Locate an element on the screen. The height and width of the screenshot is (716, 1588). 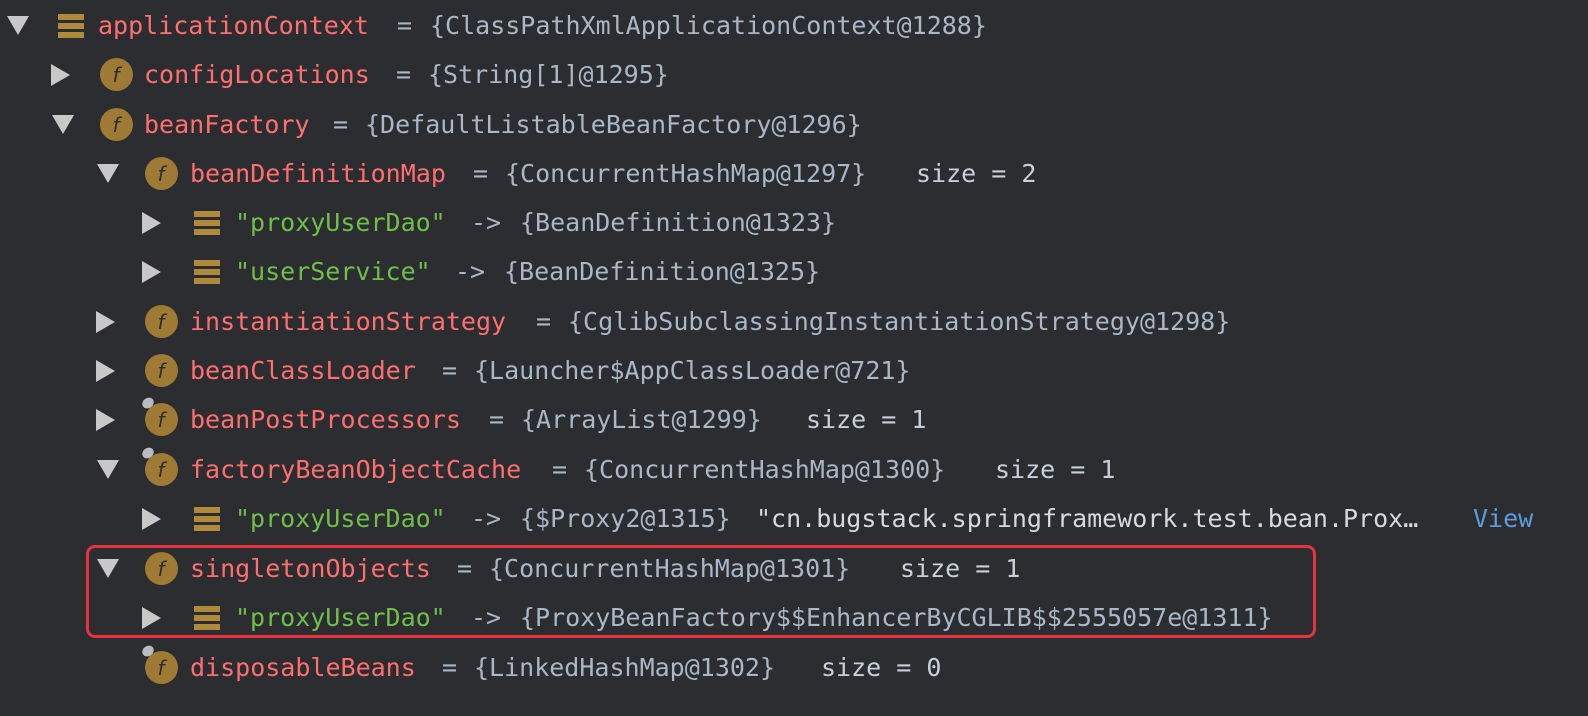
tree-row-configLocations: f configLocations = {String[1]@1295} is located at coordinates (794, 74).